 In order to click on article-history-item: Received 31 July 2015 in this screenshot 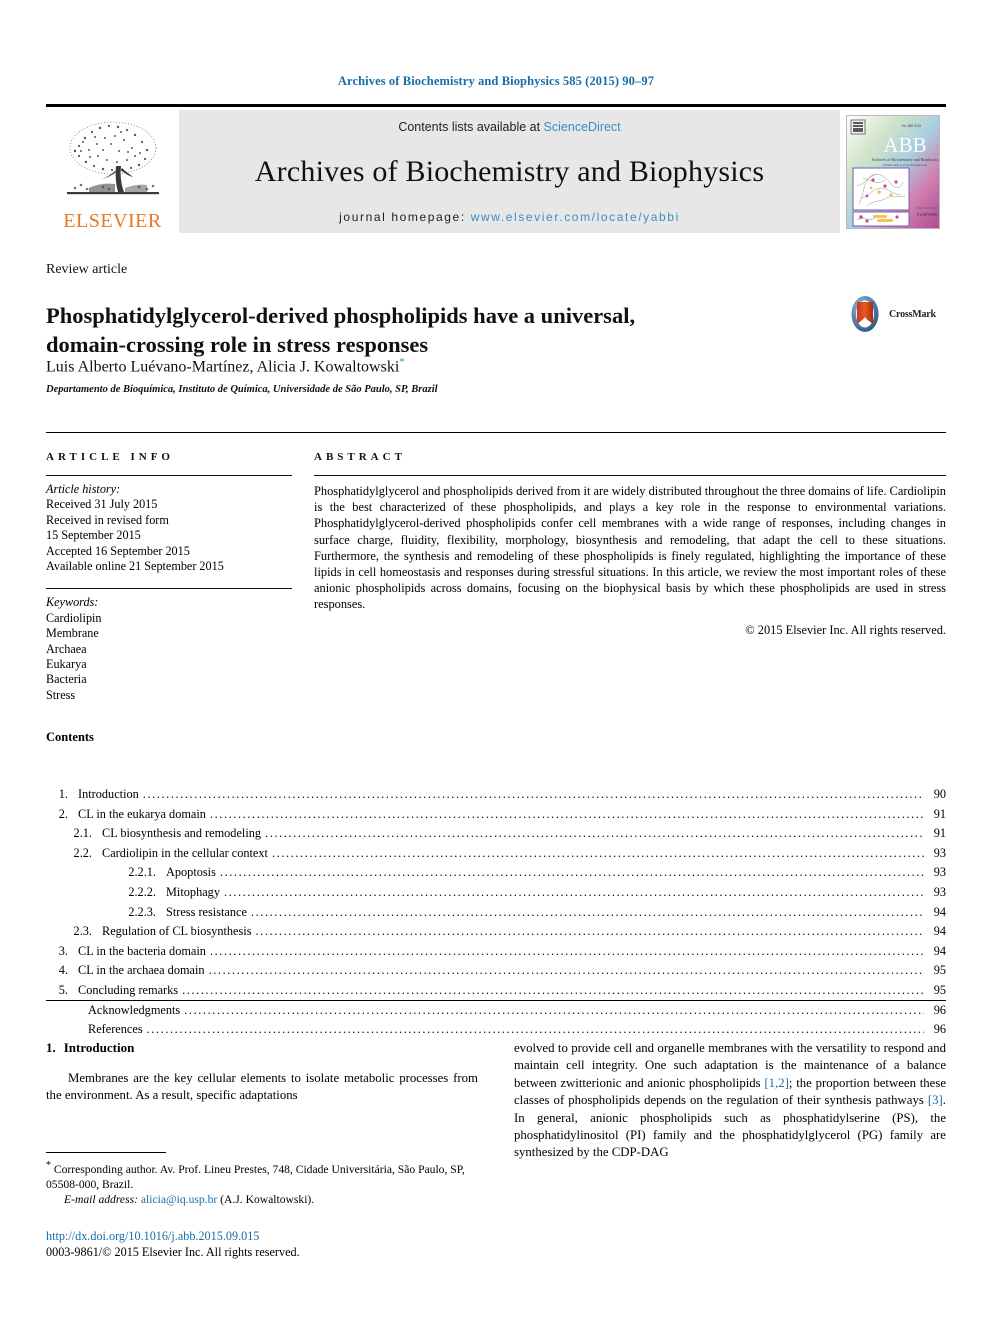, I will do `click(102, 504)`.